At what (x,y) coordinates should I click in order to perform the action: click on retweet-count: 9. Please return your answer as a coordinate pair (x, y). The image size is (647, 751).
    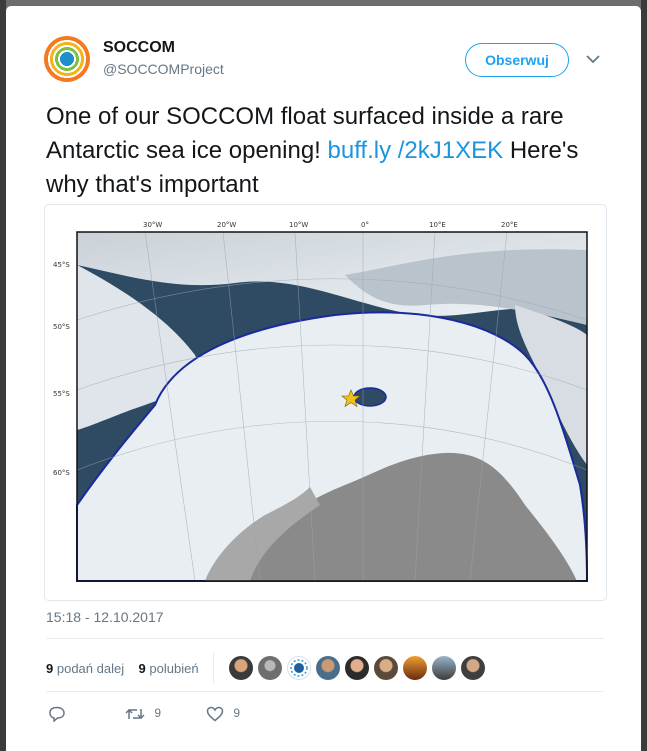
    Looking at the image, I should click on (49, 668).